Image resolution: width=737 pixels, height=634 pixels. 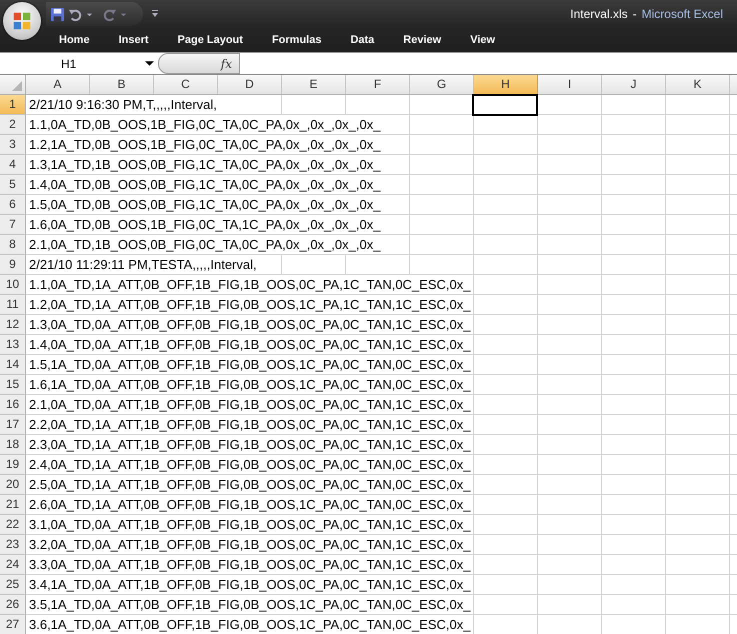 What do you see at coordinates (13, 405) in the screenshot?
I see `row-header: 16` at bounding box center [13, 405].